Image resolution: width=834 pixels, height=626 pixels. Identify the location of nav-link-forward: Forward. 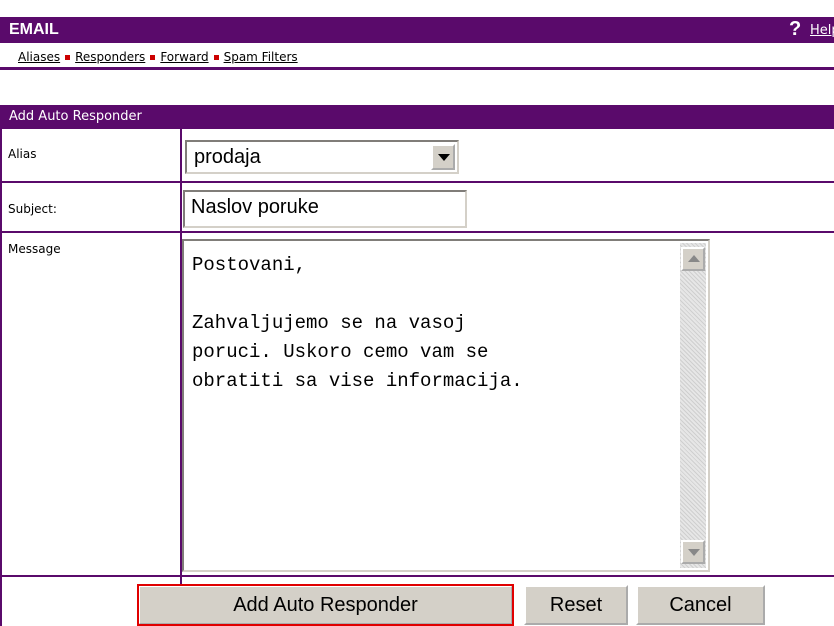
(184, 57).